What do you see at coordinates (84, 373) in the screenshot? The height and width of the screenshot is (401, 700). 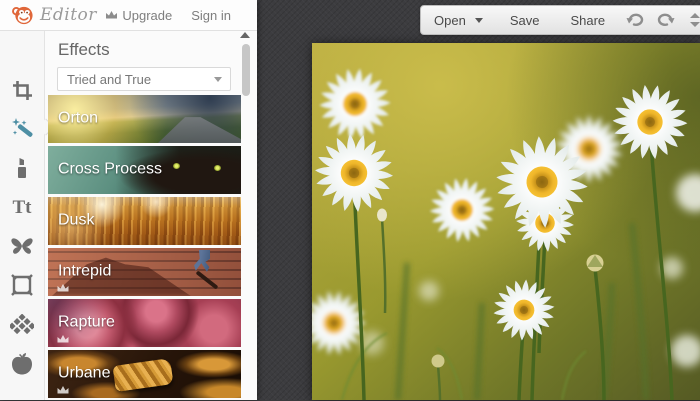 I see `effect-label: Urbane` at bounding box center [84, 373].